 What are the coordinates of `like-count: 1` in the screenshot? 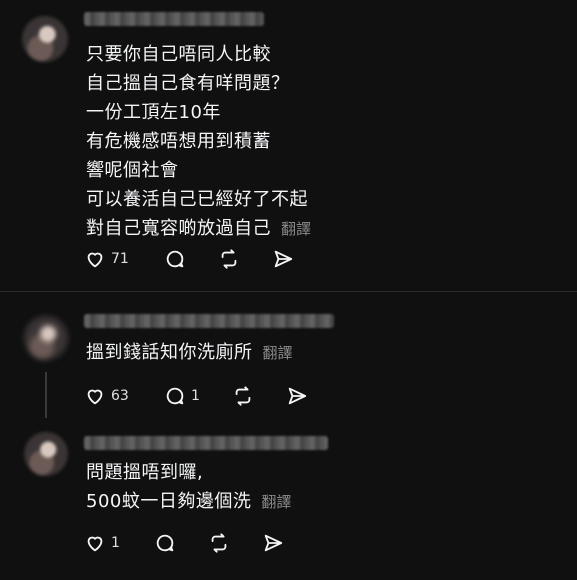 It's located at (115, 543).